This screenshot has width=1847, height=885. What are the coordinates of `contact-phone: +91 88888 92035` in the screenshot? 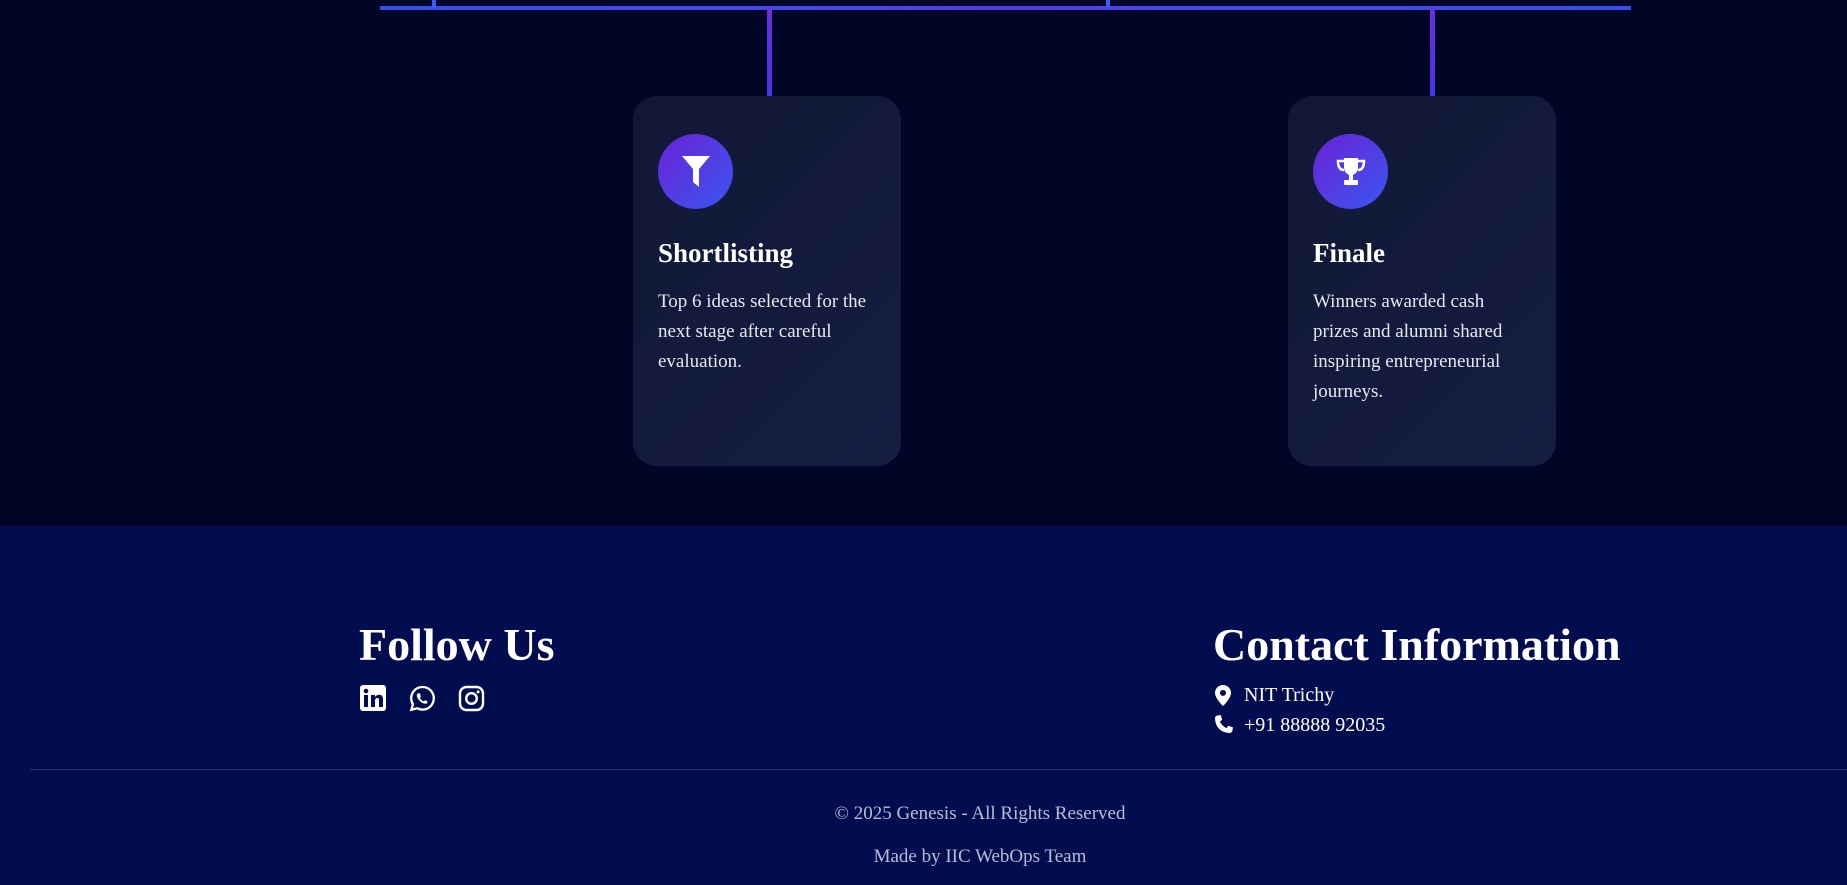 It's located at (1299, 725).